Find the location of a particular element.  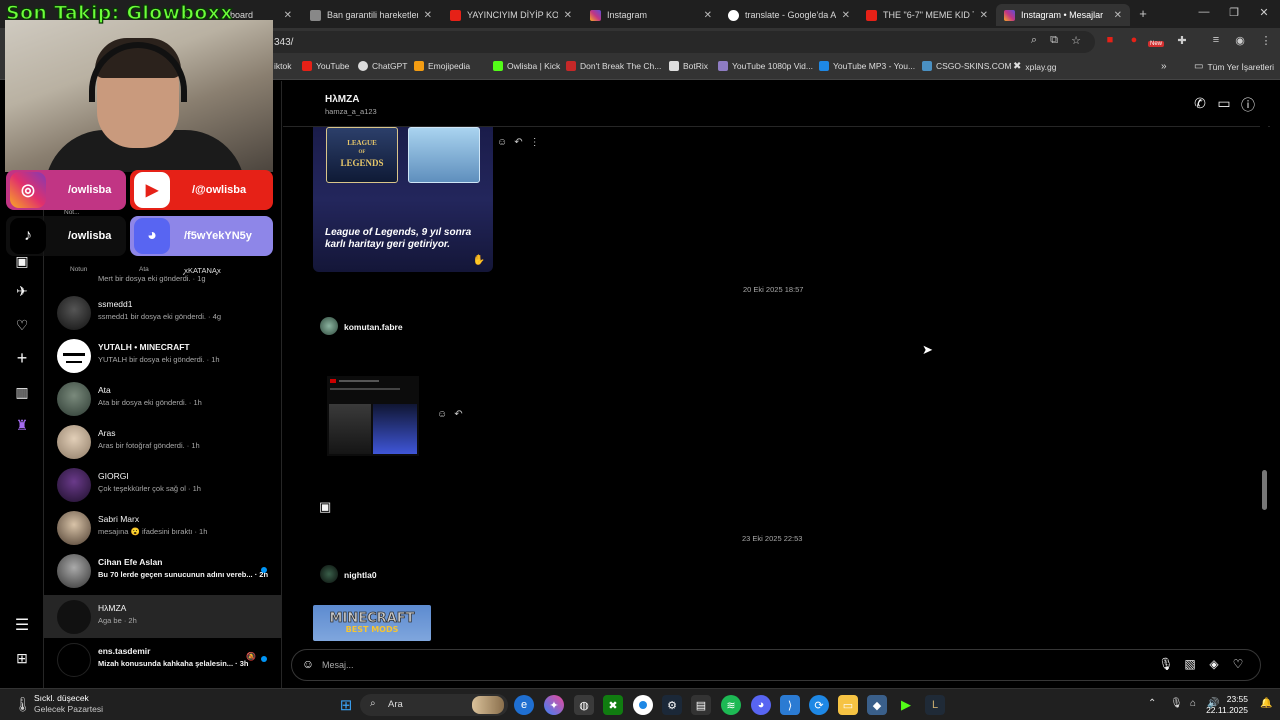

all-bookmarks: ▭ Tüm Yer İşaretleri is located at coordinates (1234, 66).